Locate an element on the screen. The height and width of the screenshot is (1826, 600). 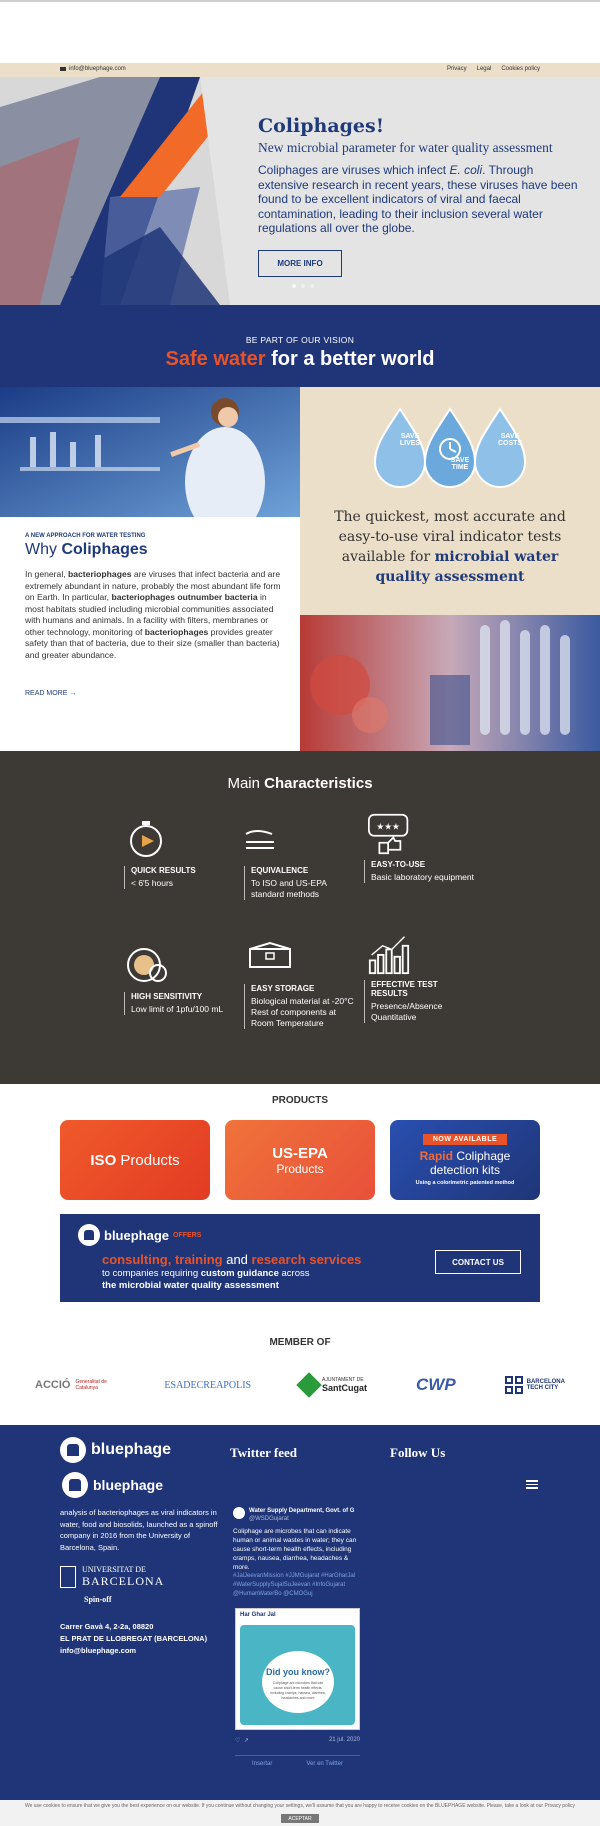
char-title: QUICK RESULTS is located at coordinates (179, 870).